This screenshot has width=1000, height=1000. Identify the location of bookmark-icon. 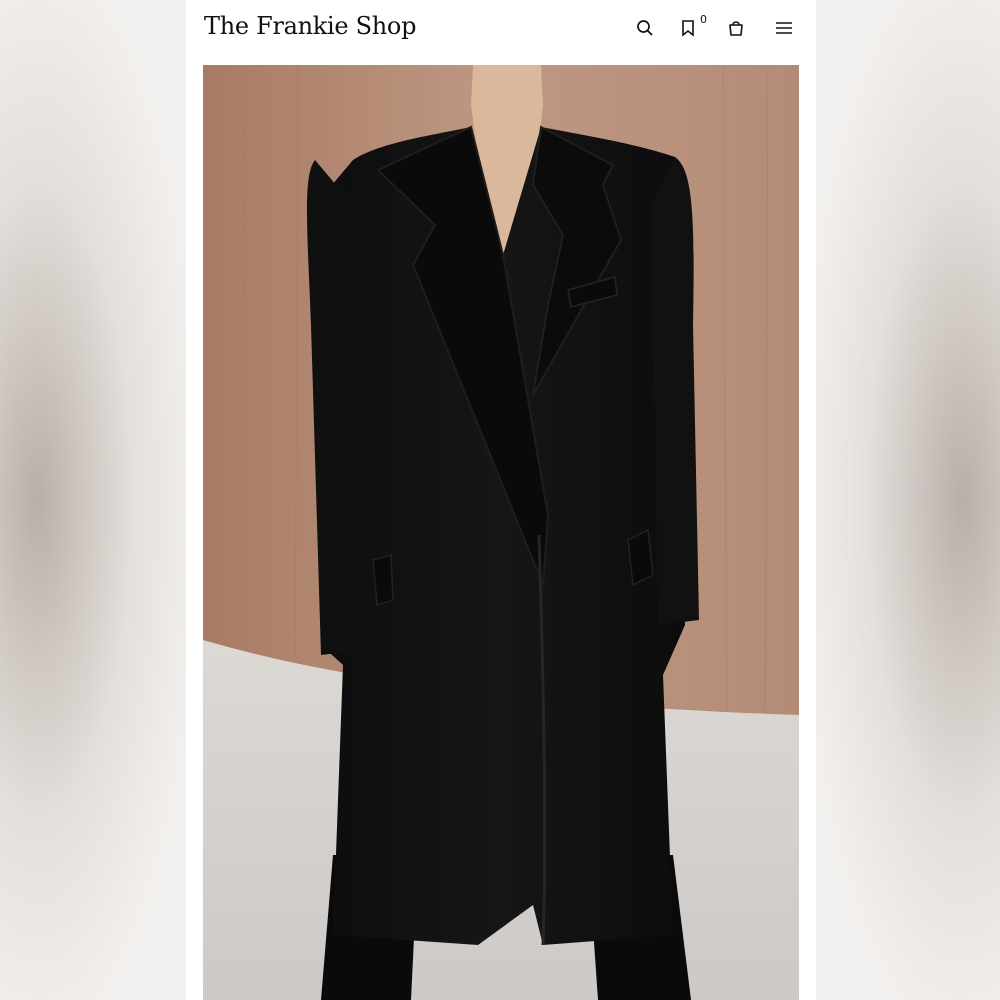
(688, 28).